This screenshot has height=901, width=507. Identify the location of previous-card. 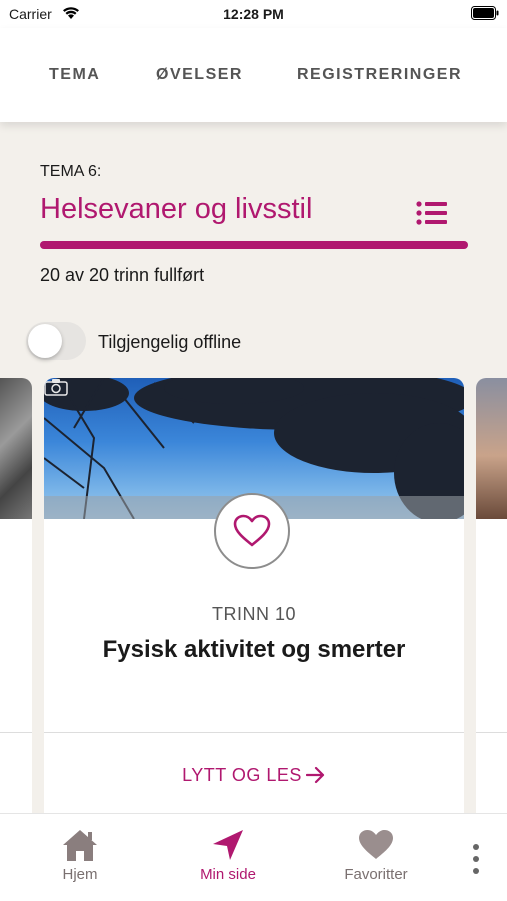
(16, 598).